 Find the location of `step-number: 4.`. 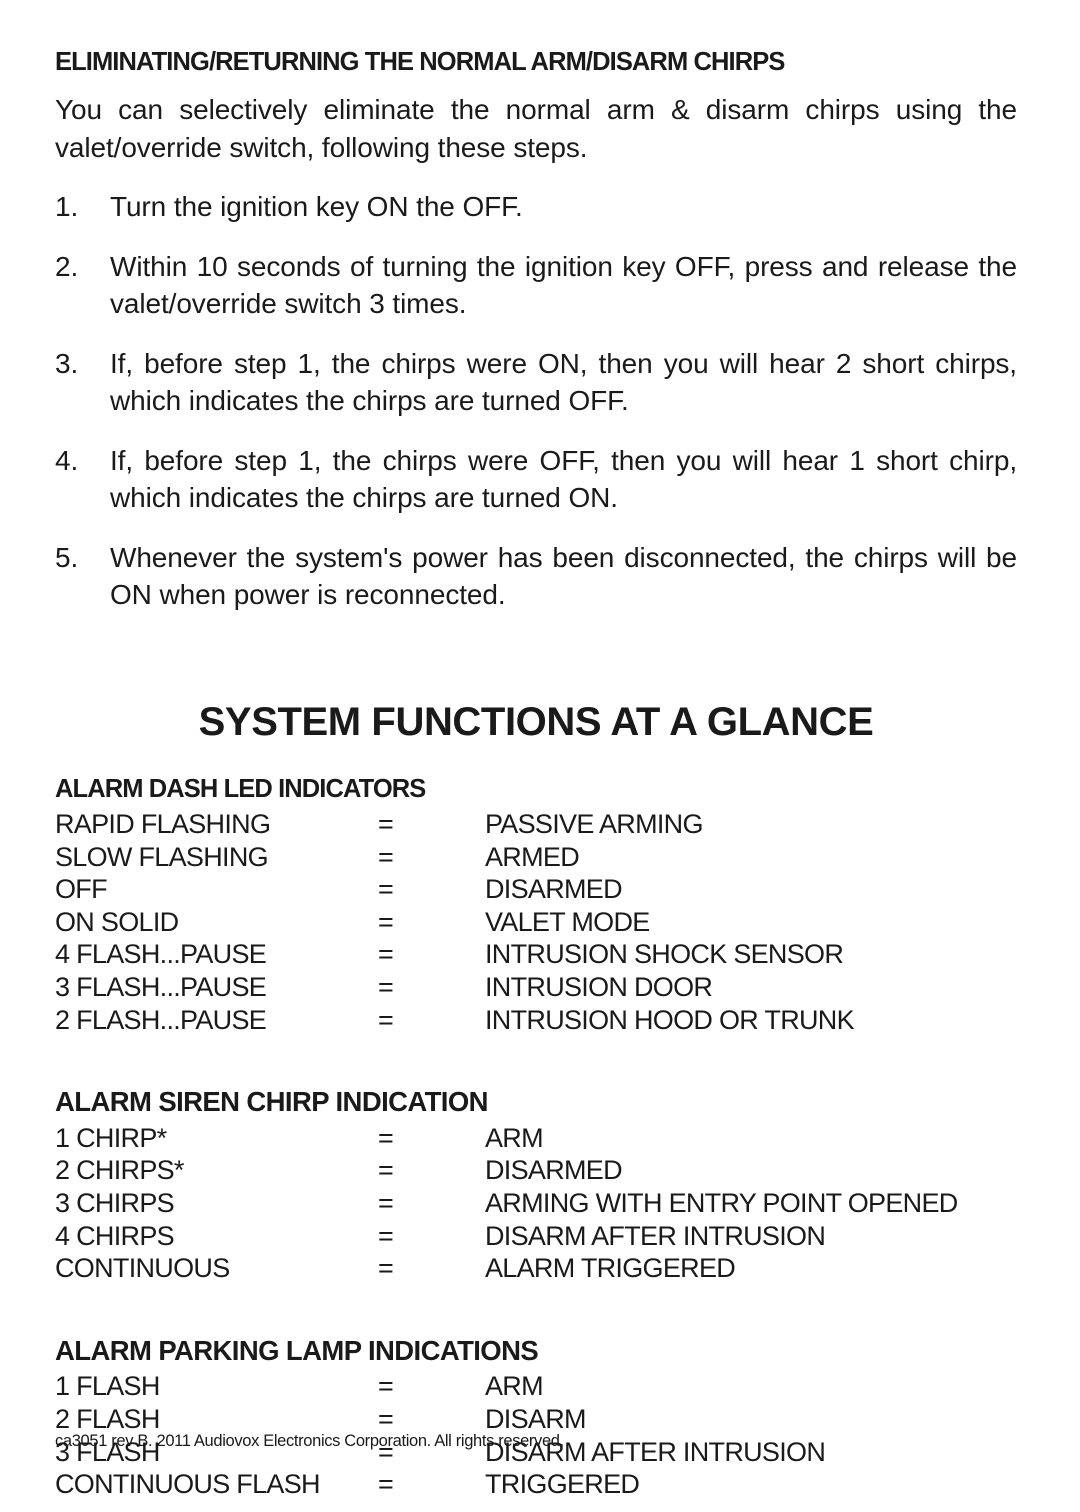

step-number: 4. is located at coordinates (67, 460).